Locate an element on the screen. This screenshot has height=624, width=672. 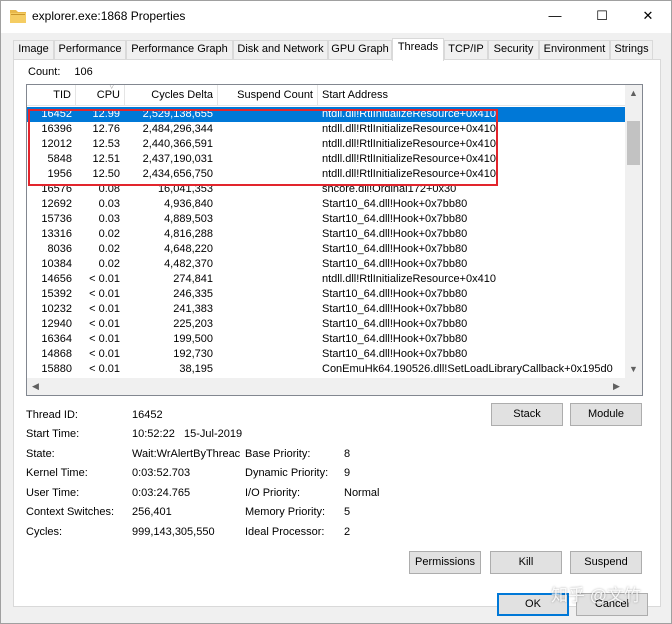
scroll-left-icon: ◀ is located at coordinates (35, 386).